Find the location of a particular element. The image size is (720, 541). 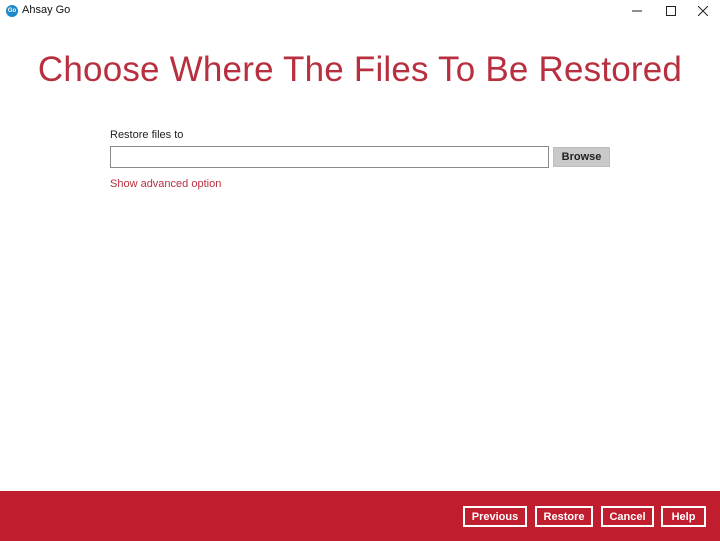

window-title: Ahsay Go is located at coordinates (46, 10).